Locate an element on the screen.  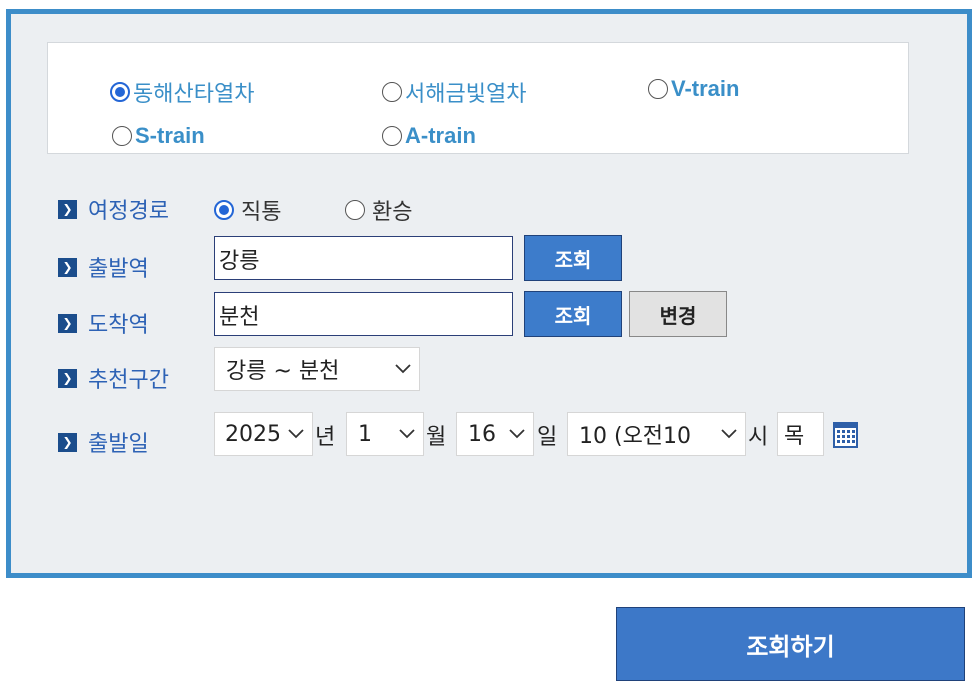
year-select: 2025 is located at coordinates (263, 434).